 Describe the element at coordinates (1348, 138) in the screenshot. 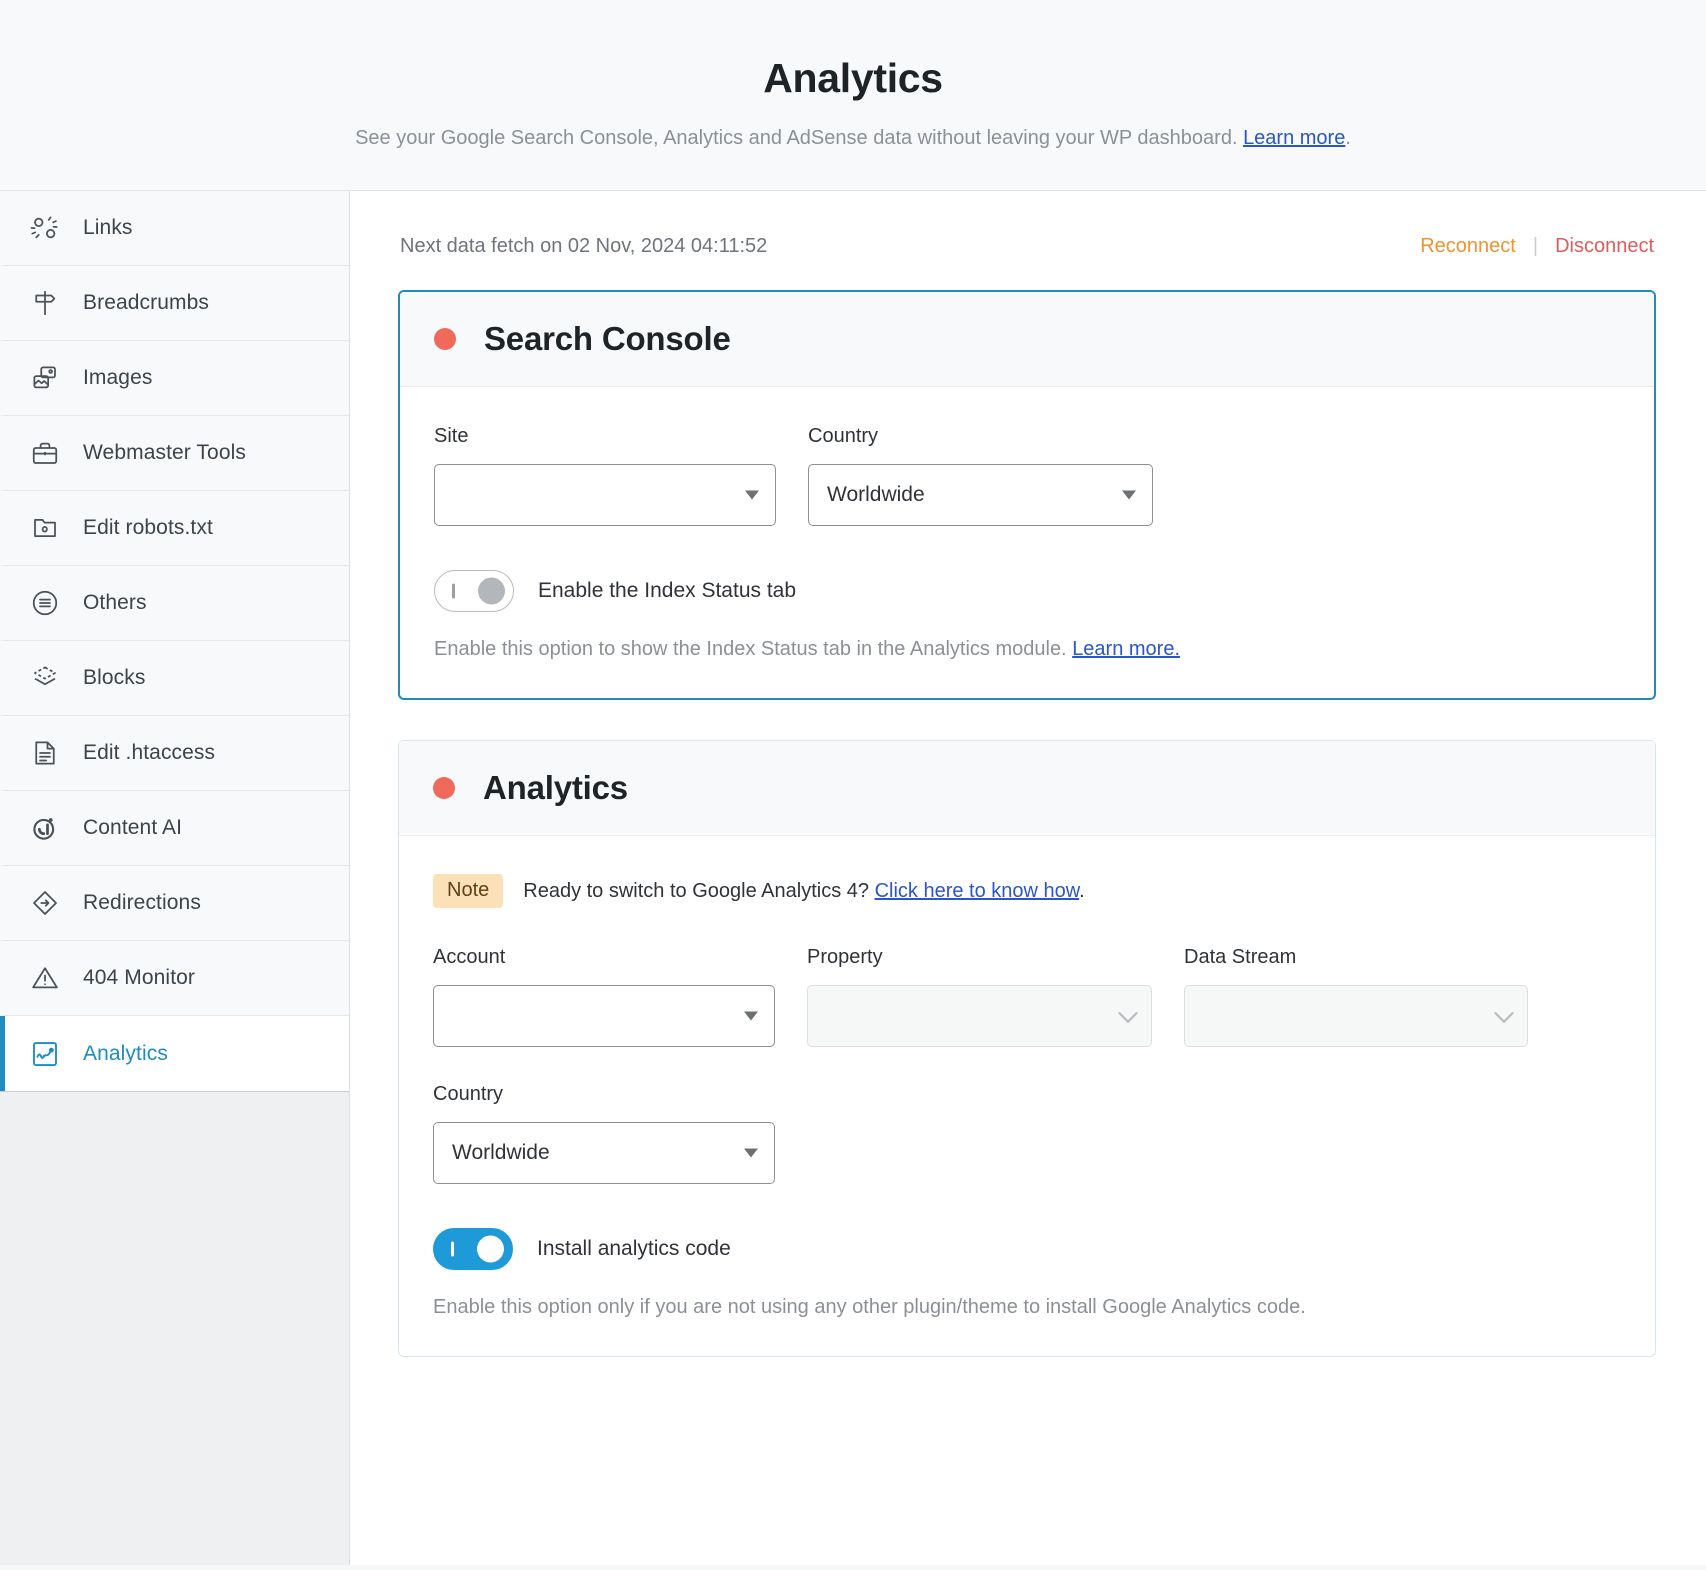

I see `page-subtitle-period: .` at that location.